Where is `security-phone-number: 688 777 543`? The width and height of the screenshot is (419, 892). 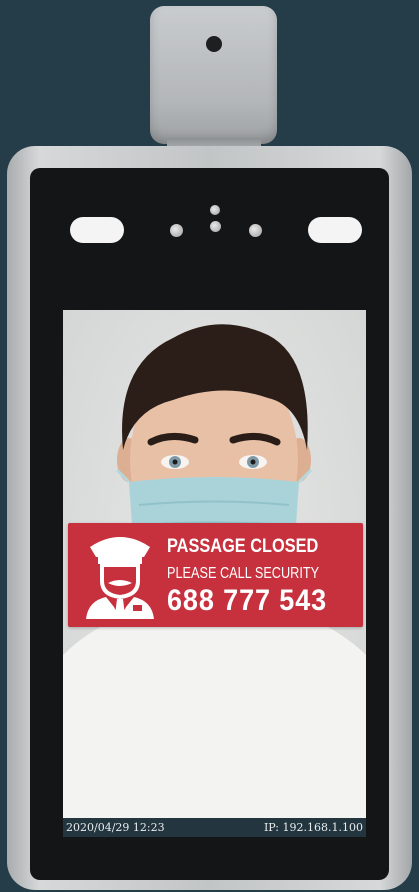
security-phone-number: 688 777 543 is located at coordinates (247, 600).